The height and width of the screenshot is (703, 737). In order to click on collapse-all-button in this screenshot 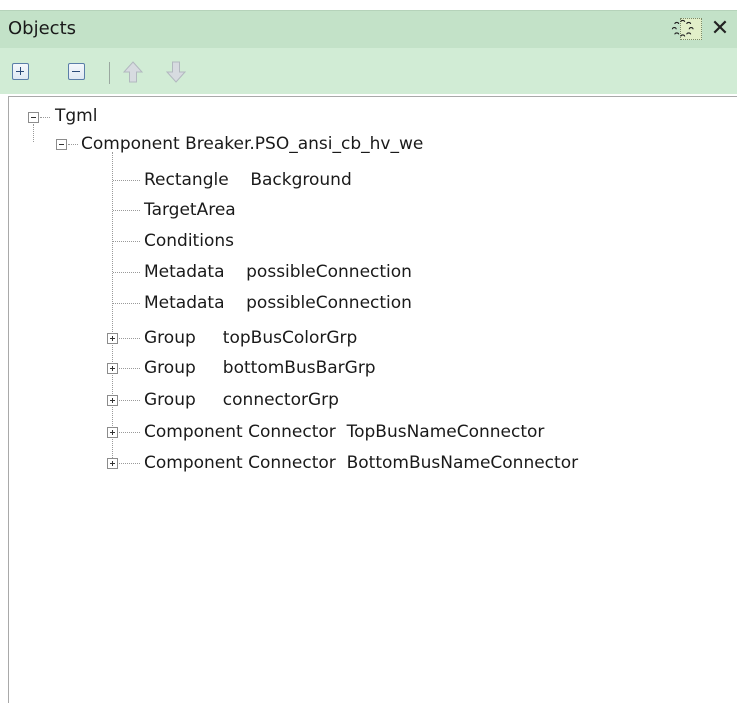, I will do `click(76, 71)`.